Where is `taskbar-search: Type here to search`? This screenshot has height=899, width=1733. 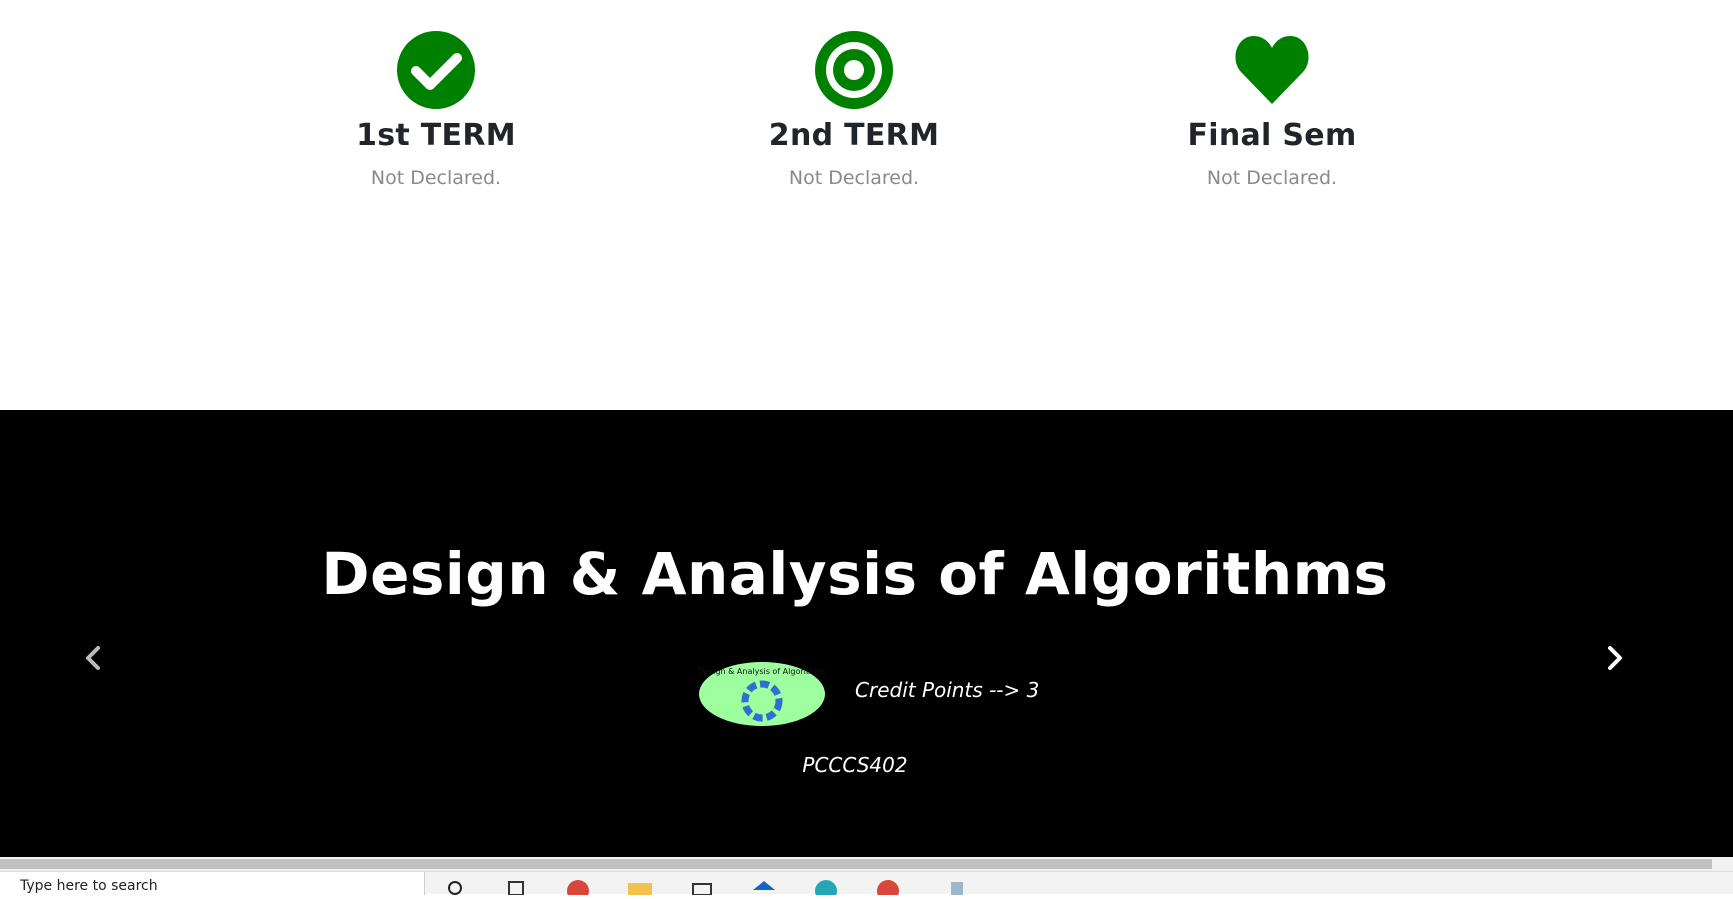
taskbar-search: Type here to search is located at coordinates (212, 883).